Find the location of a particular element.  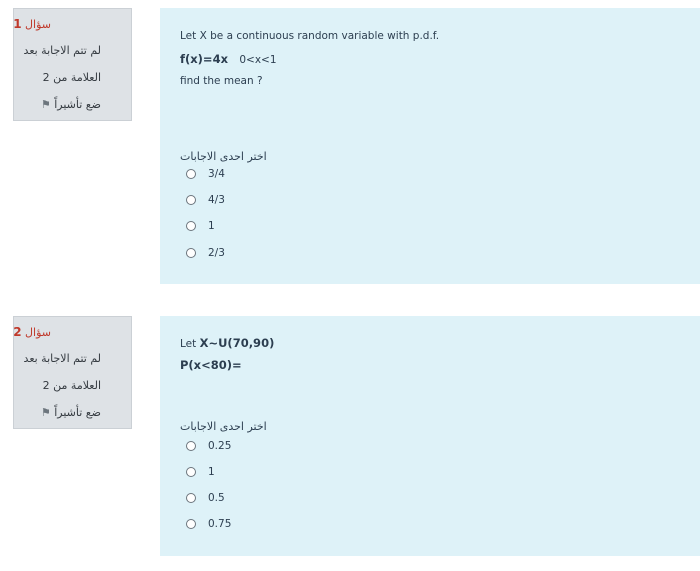

question-number: سؤال 1 is located at coordinates (32, 24).